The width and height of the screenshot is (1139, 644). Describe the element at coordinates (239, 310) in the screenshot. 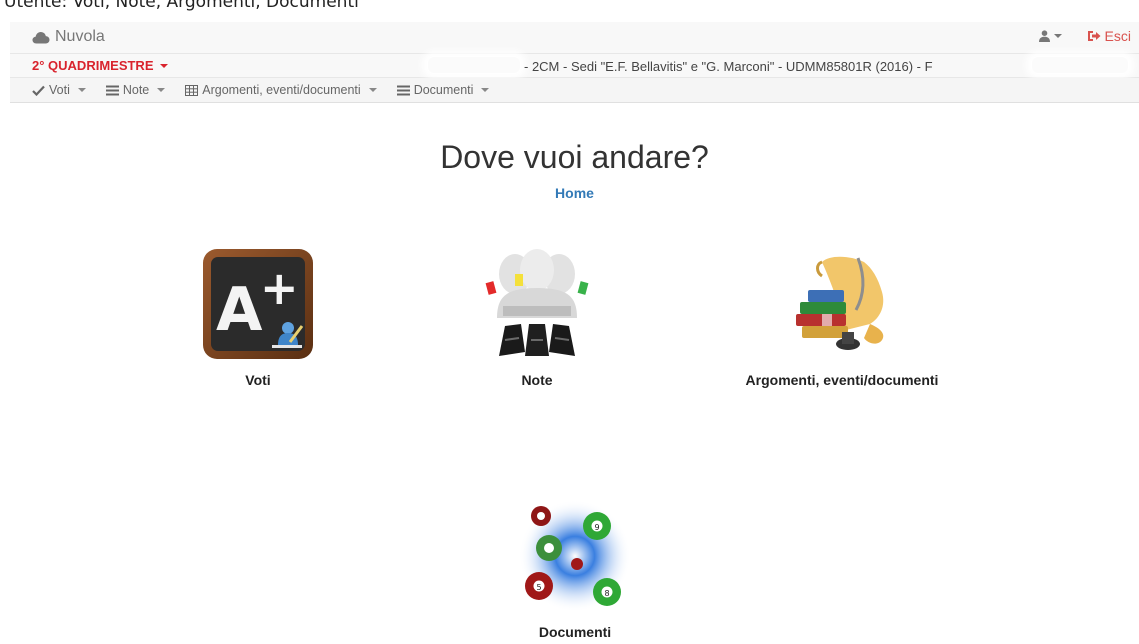

I see `svg-text: A` at that location.